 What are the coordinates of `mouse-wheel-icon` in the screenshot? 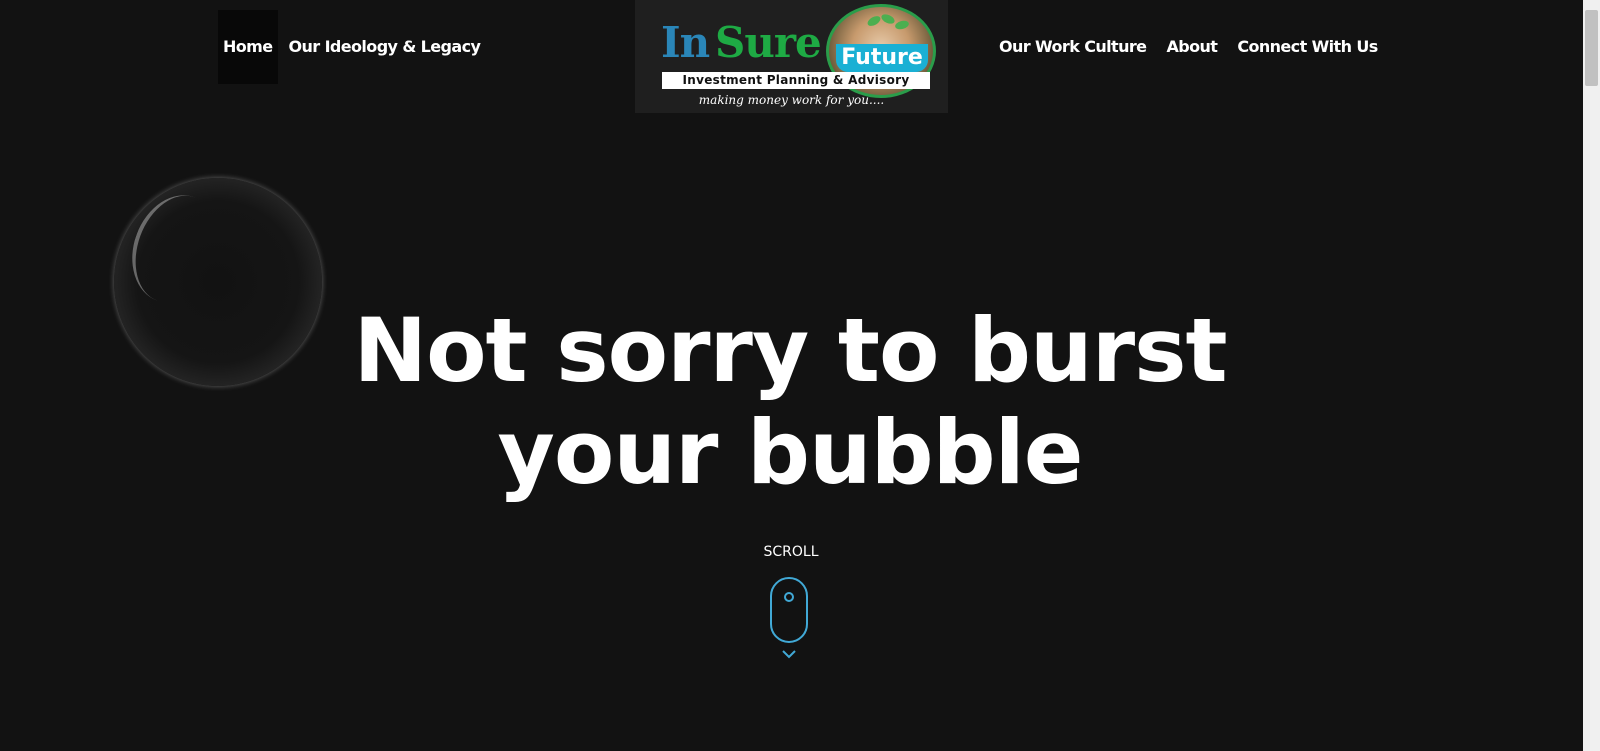 It's located at (789, 597).